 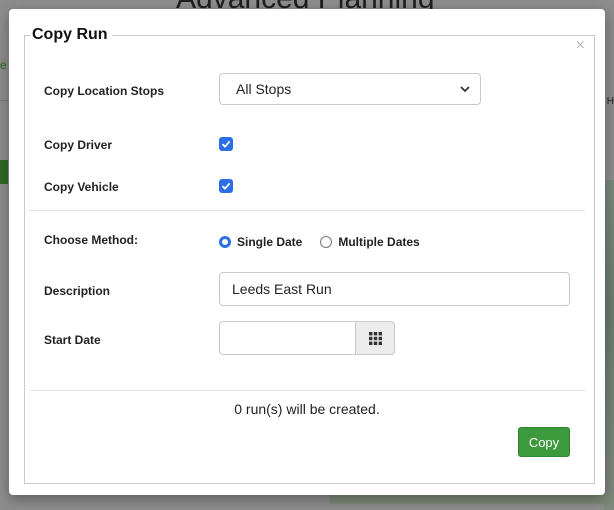 I want to click on runs-summary-text: 0 run(s) will be created., so click(x=307, y=409).